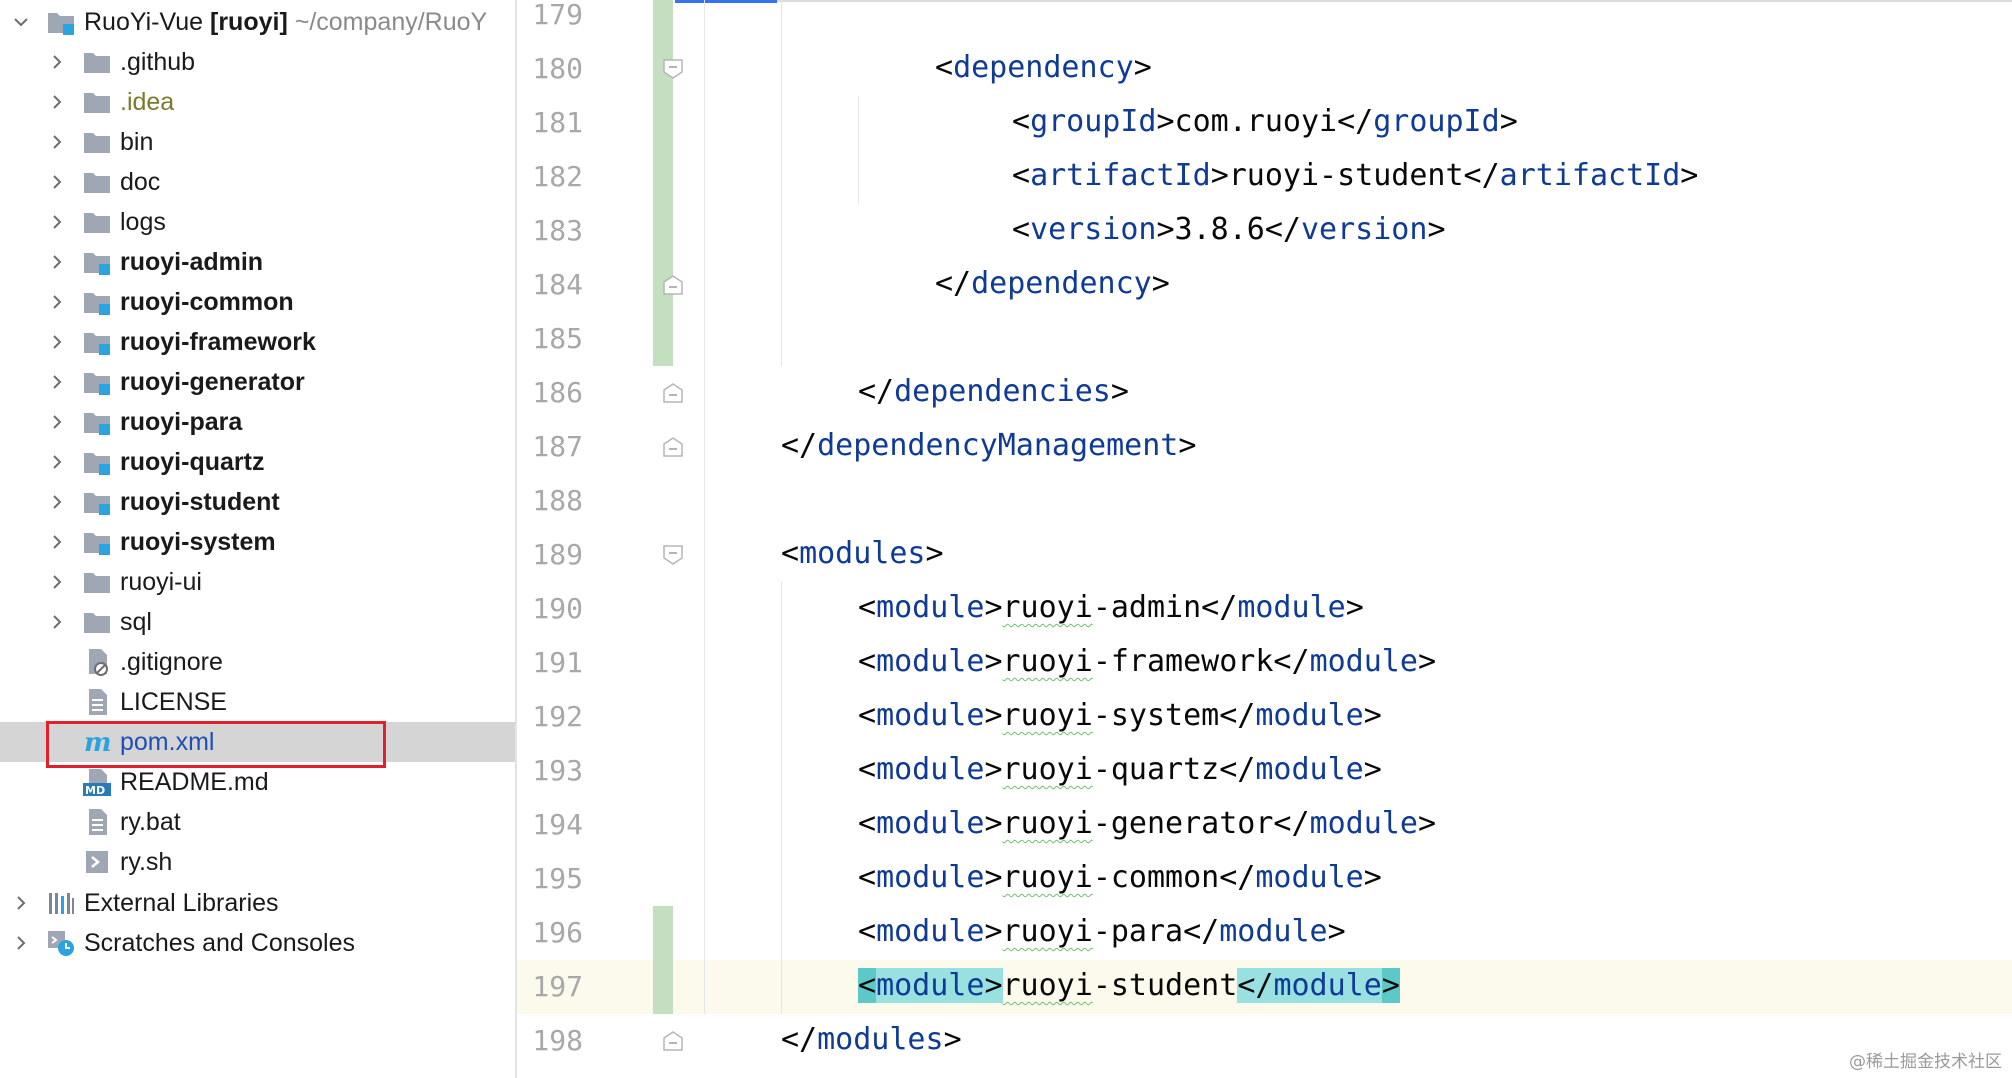 The width and height of the screenshot is (2012, 1078). I want to click on tree-item-doc: doc, so click(257, 182).